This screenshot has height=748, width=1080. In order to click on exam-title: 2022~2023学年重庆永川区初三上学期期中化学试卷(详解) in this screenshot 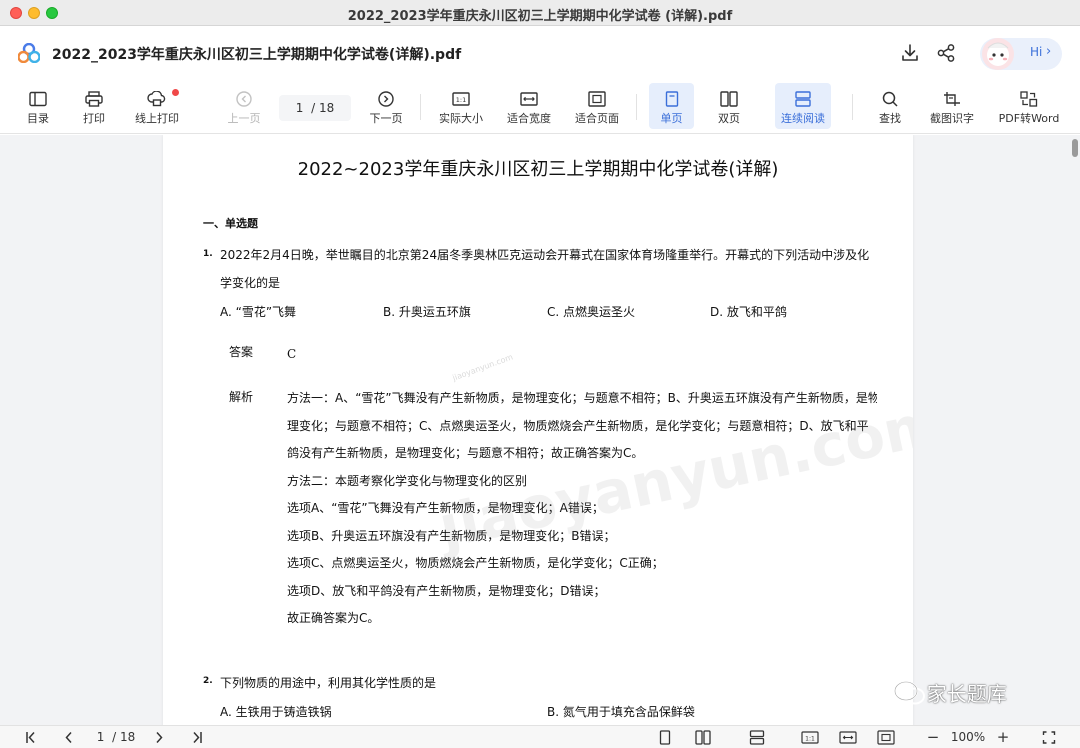, I will do `click(538, 169)`.